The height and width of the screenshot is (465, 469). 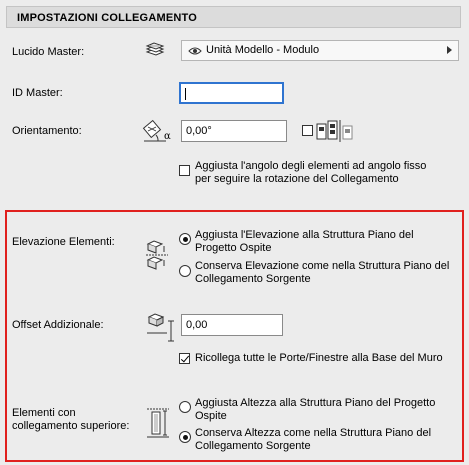 What do you see at coordinates (185, 94) in the screenshot?
I see `text-caret` at bounding box center [185, 94].